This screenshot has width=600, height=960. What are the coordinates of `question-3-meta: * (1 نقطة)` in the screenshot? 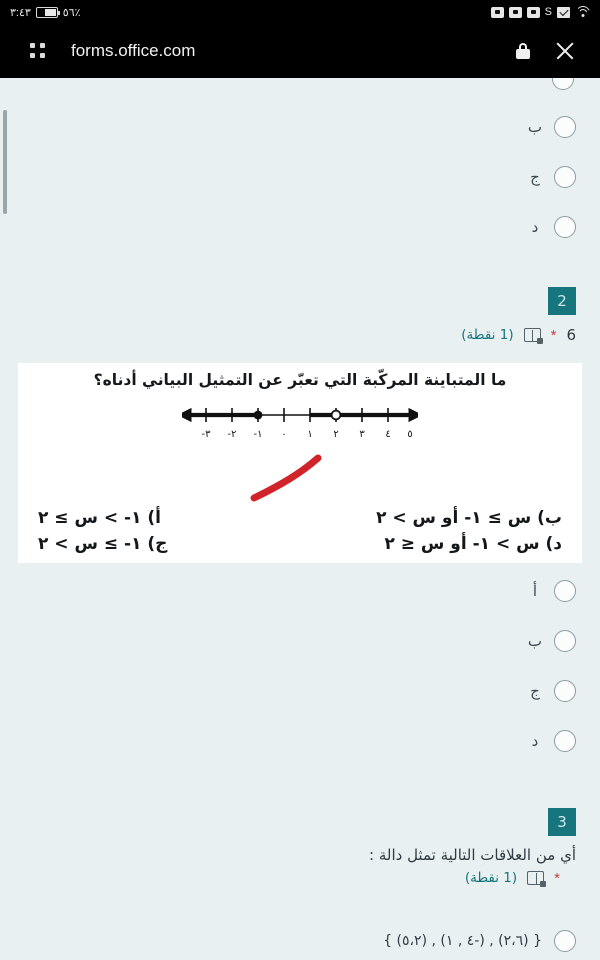 It's located at (512, 878).